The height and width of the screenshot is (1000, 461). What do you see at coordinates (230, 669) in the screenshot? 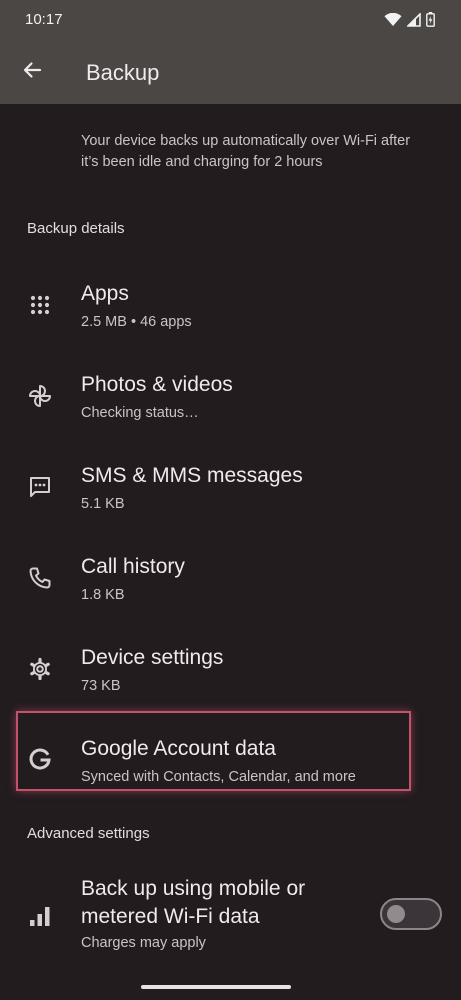
I see `backup-item-device-settings: Device settings 73 KB` at bounding box center [230, 669].